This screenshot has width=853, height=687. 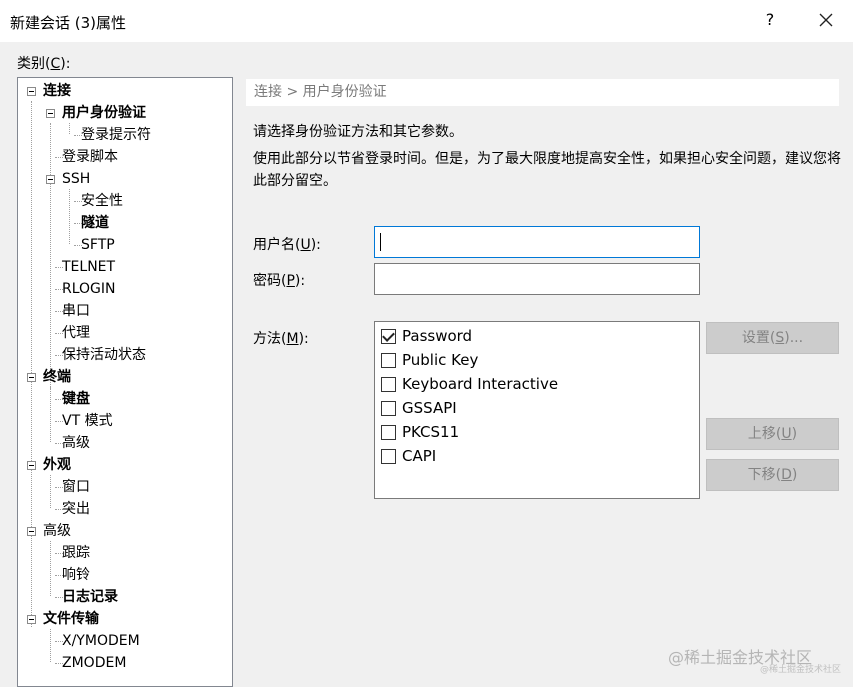 I want to click on check-icon, so click(x=388, y=335).